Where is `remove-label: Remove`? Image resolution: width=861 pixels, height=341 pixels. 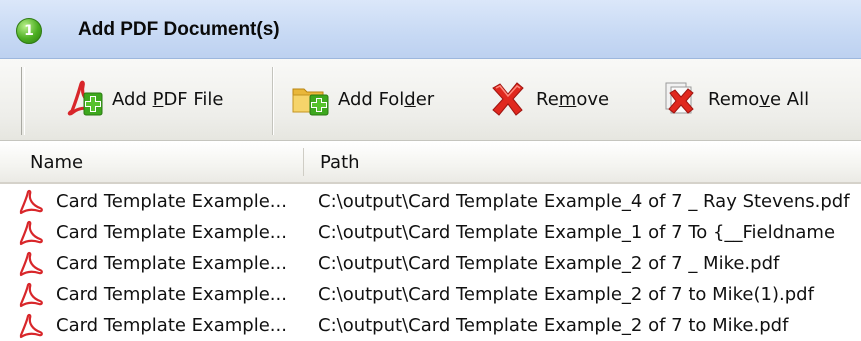 remove-label: Remove is located at coordinates (573, 99).